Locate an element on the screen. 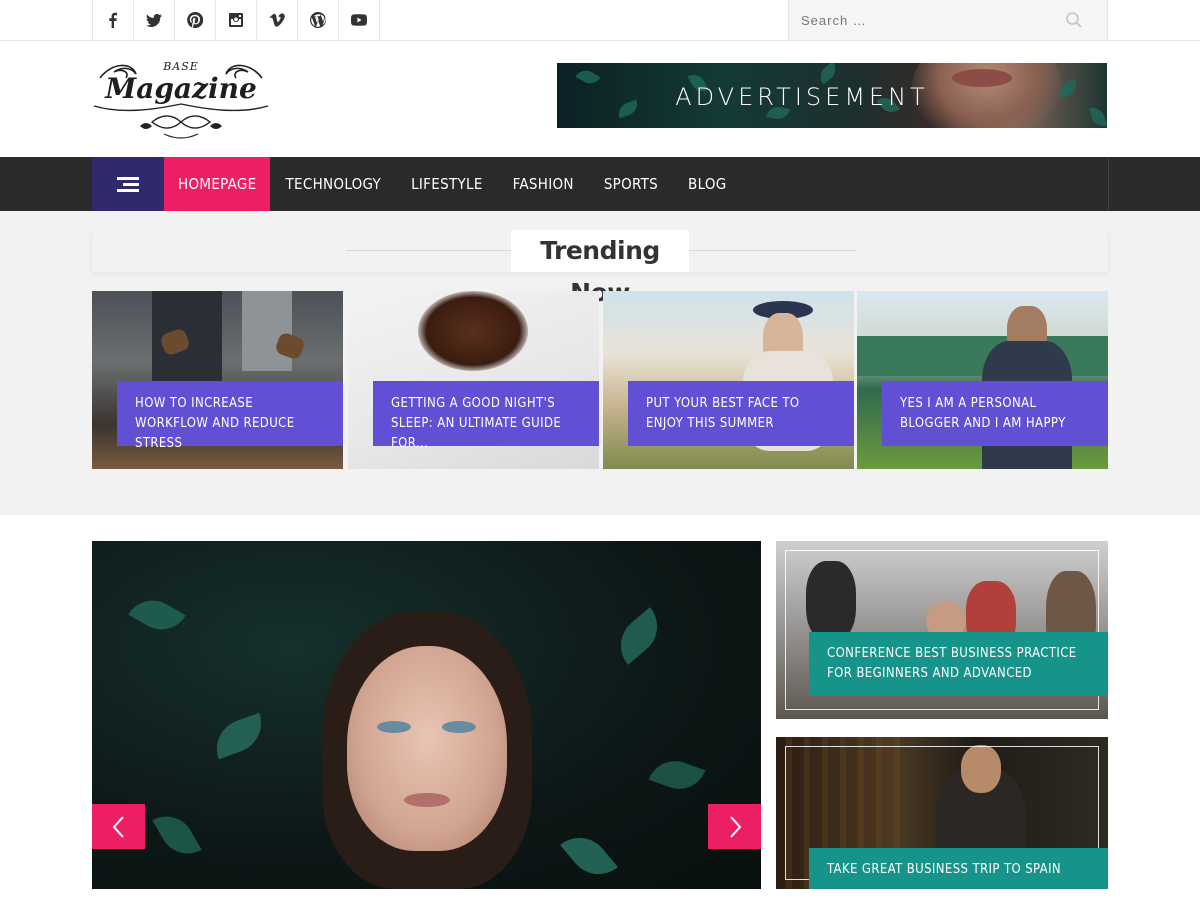 The width and height of the screenshot is (1200, 900). vimeo-icon is located at coordinates (277, 20).